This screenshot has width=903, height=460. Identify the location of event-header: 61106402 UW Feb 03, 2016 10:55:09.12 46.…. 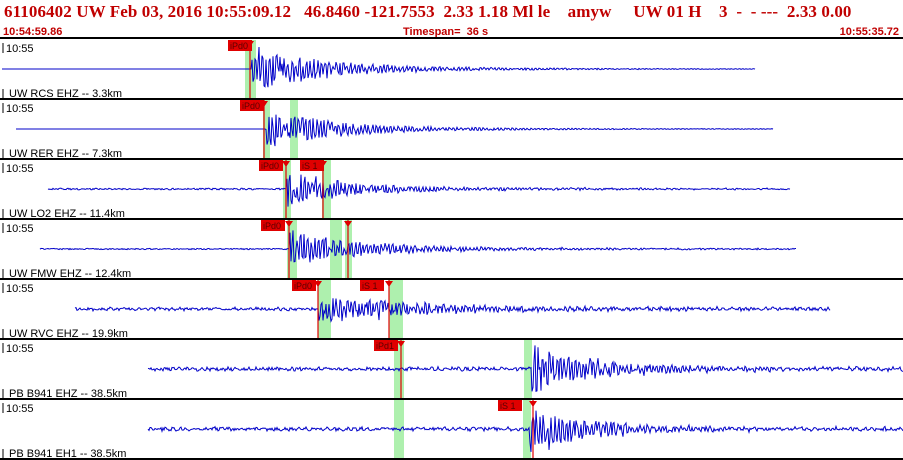
(451, 19).